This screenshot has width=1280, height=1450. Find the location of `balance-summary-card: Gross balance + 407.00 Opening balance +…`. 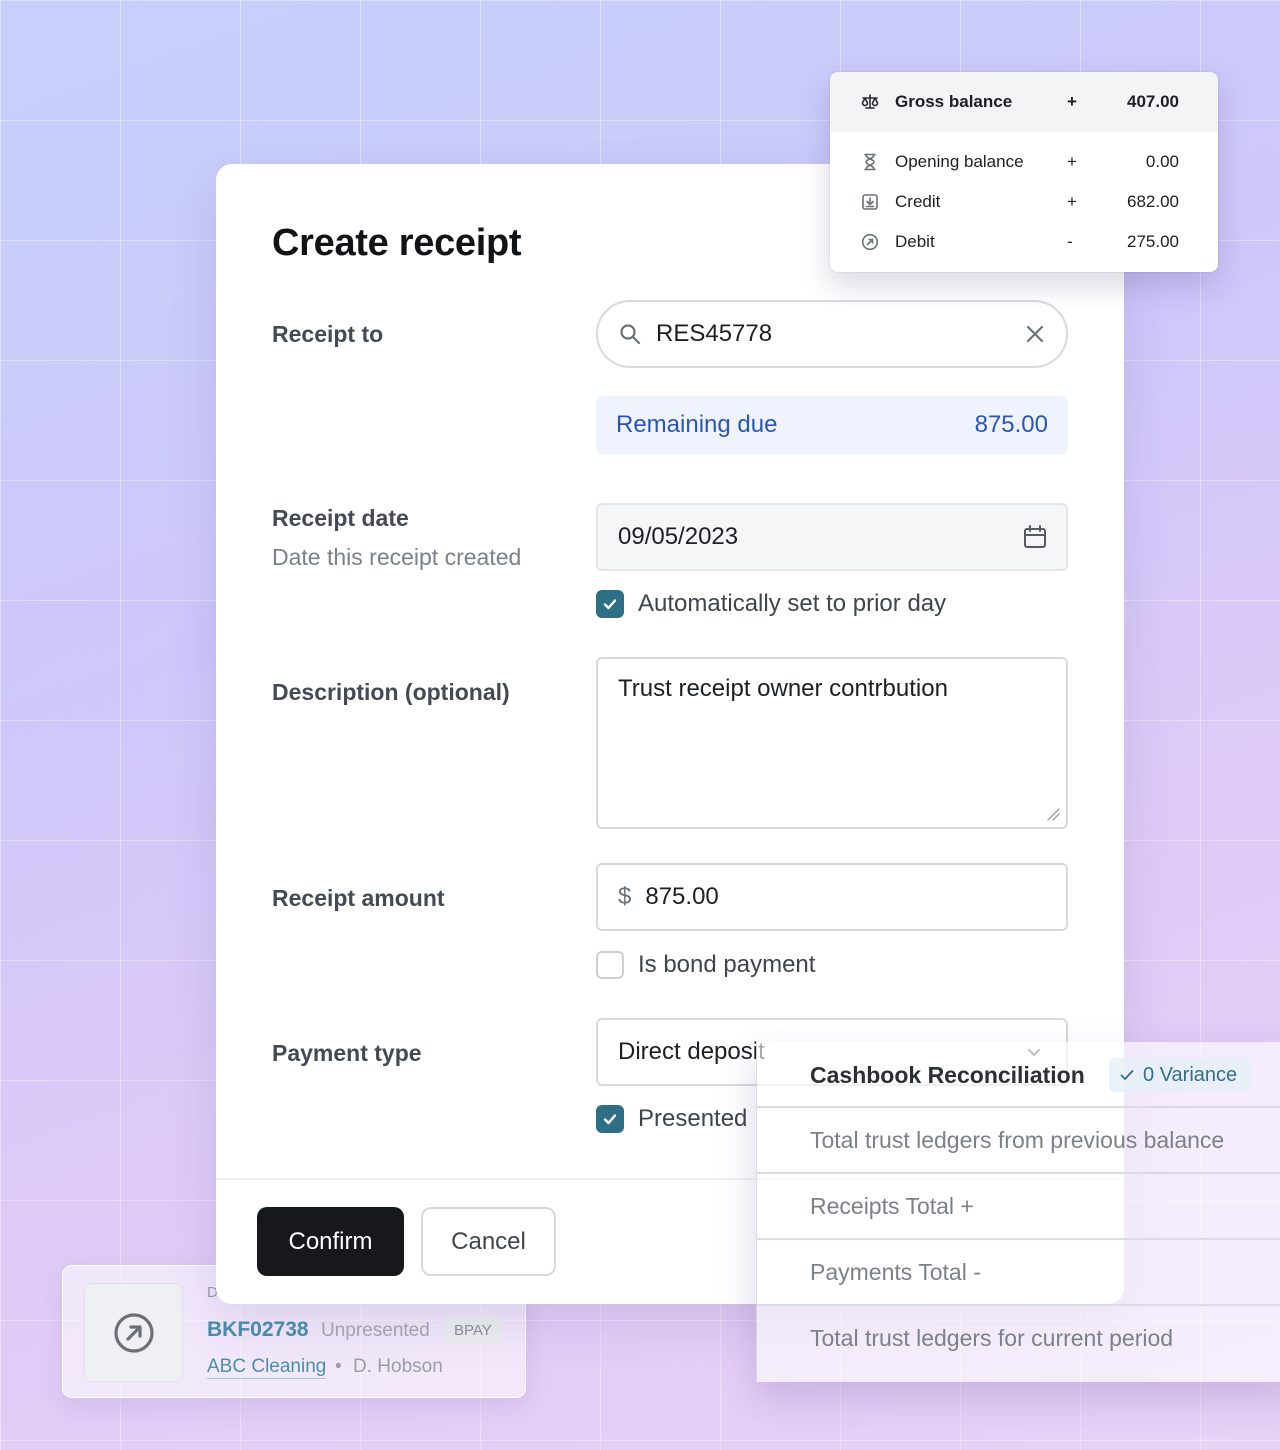

balance-summary-card: Gross balance + 407.00 Opening balance +… is located at coordinates (1024, 172).